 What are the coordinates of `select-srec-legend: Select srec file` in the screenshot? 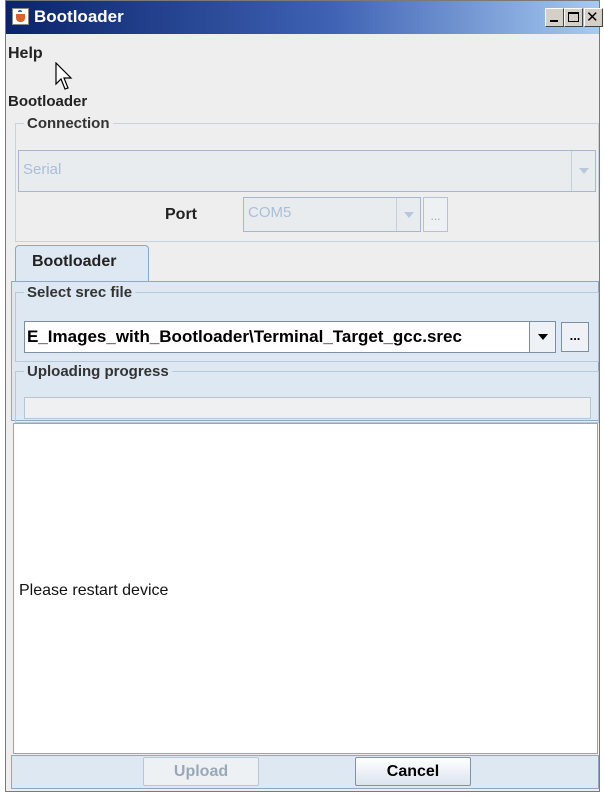 It's located at (80, 292).